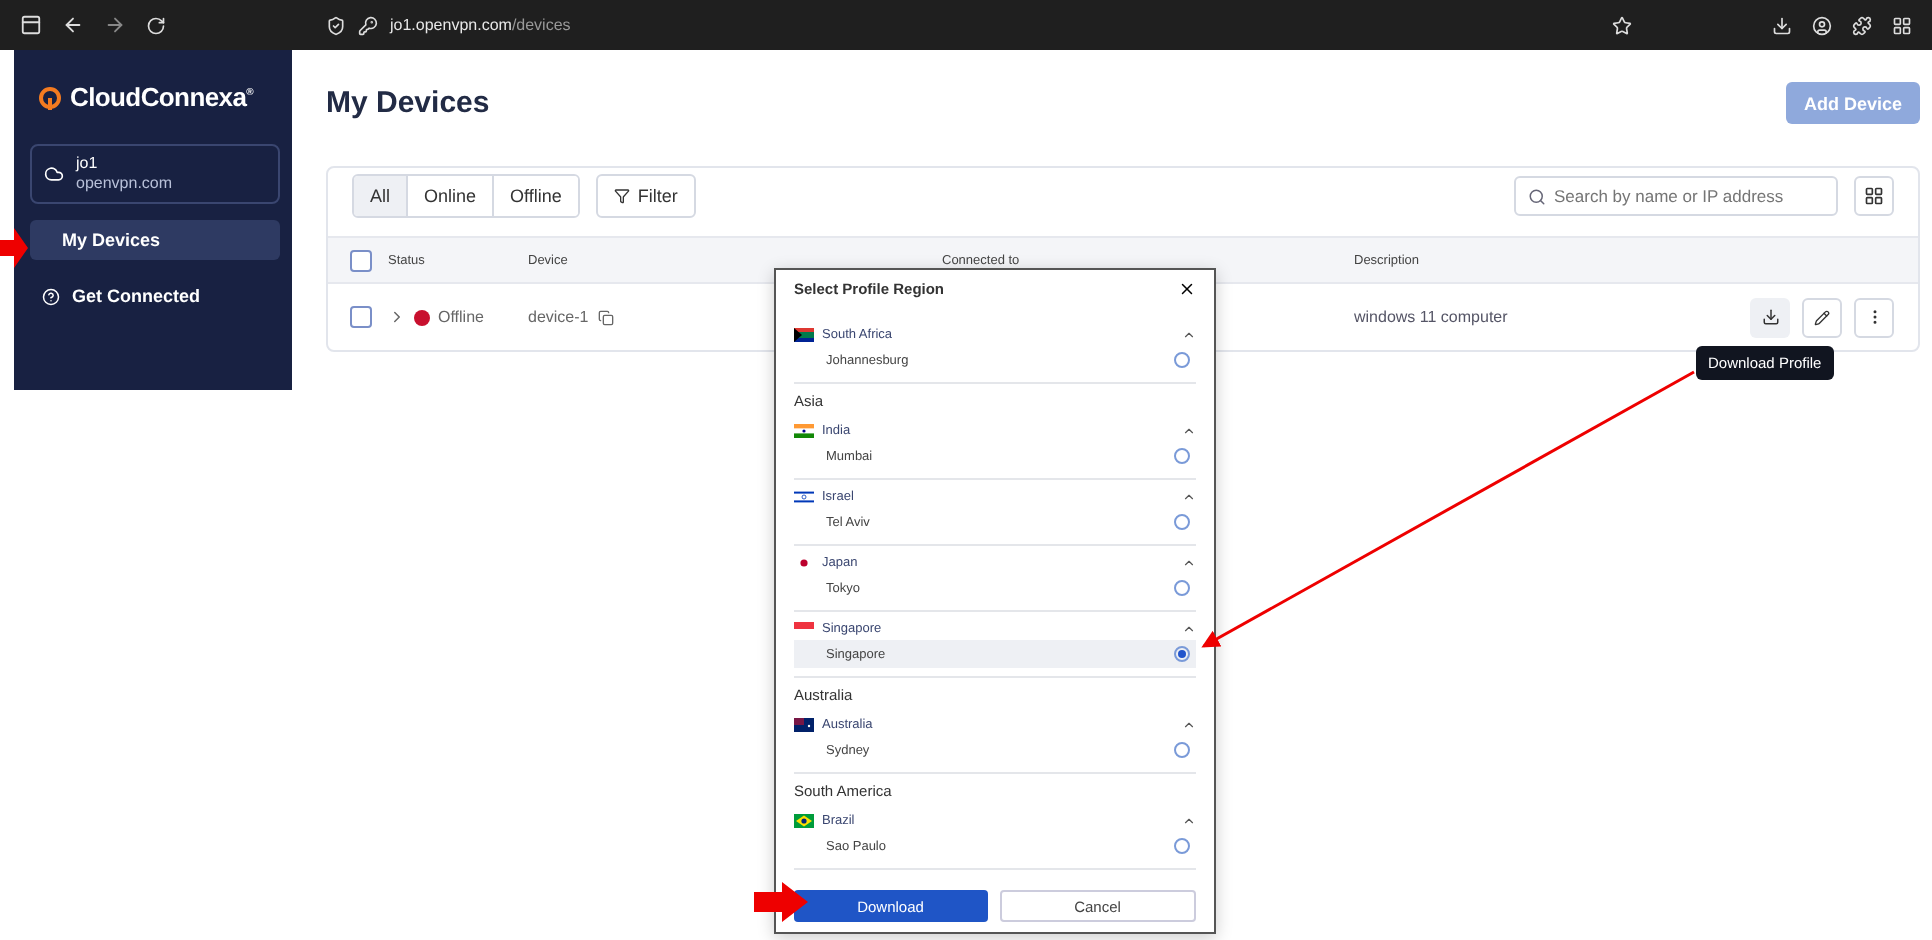  I want to click on filter-tab: Offline, so click(535, 196).